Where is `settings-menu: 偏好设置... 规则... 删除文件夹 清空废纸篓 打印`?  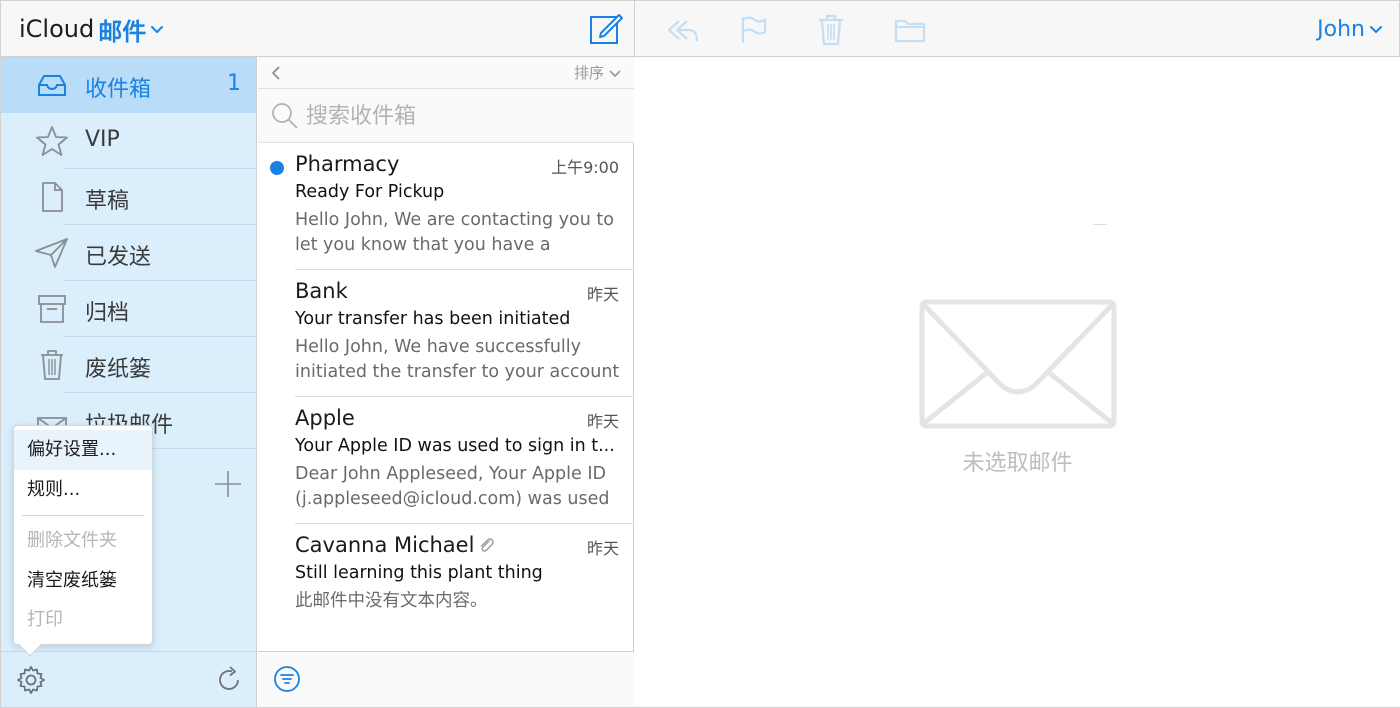 settings-menu: 偏好设置... 规则... 删除文件夹 清空废纸篓 打印 is located at coordinates (83, 541).